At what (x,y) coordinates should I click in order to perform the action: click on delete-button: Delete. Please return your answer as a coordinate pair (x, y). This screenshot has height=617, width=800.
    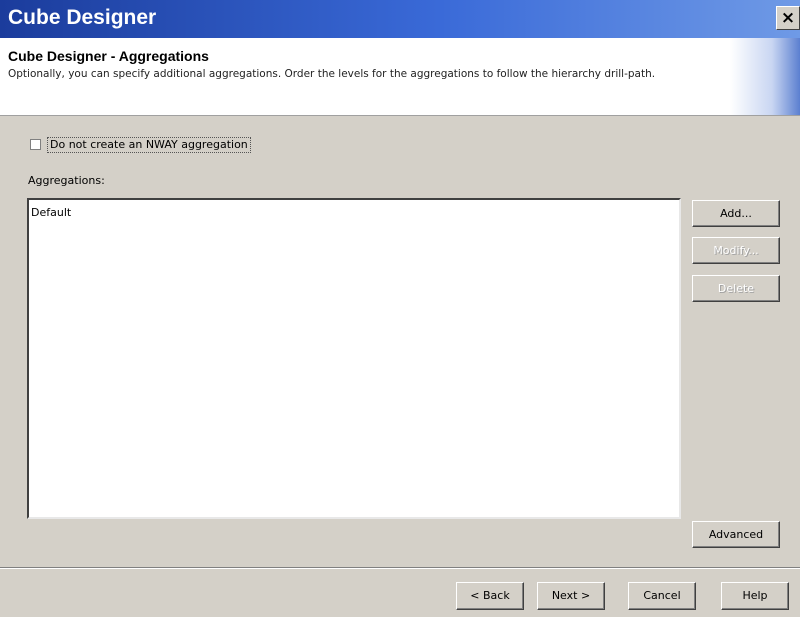
    Looking at the image, I should click on (736, 288).